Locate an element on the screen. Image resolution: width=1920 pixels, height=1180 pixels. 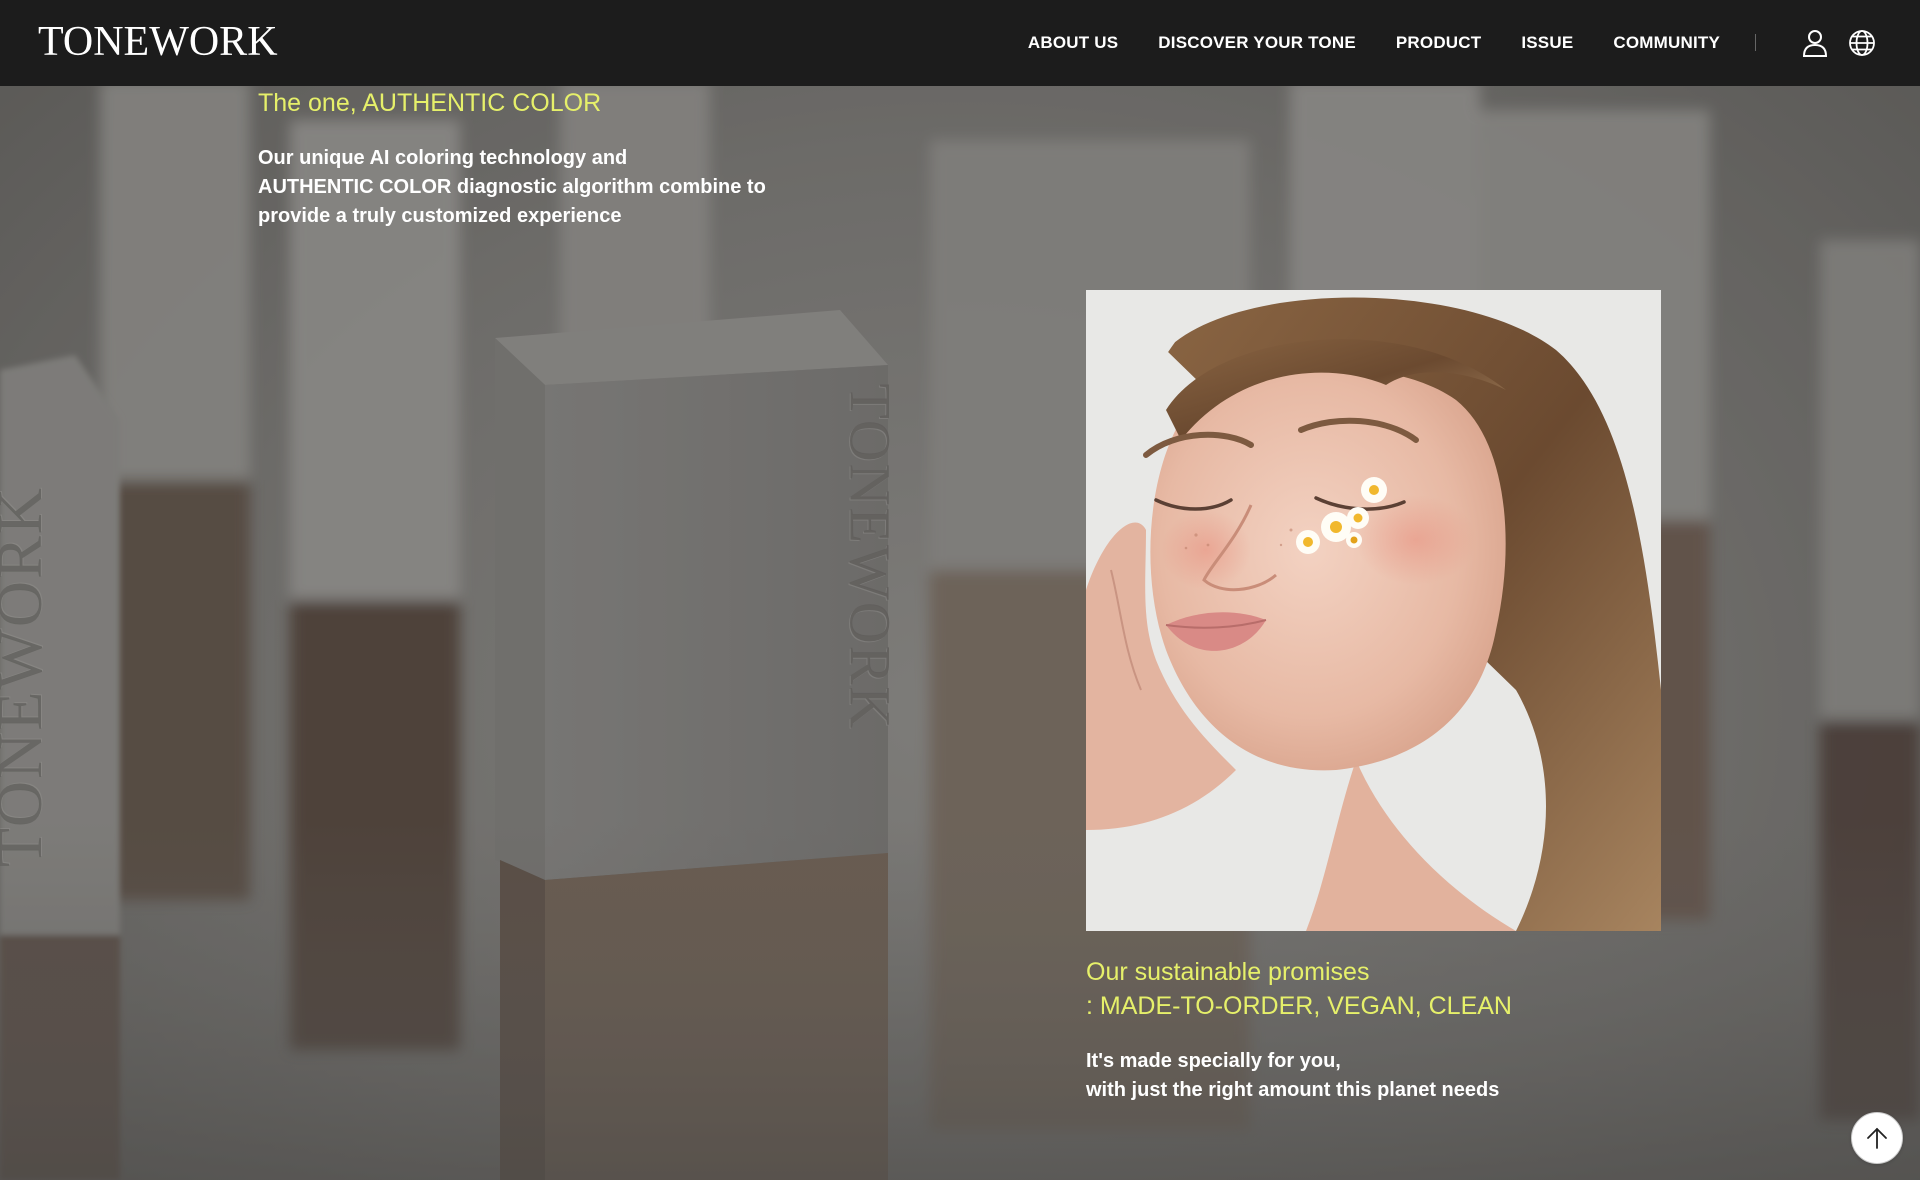
authentic-color-title: The one, AUTHENTIC COLOR is located at coordinates (430, 103).